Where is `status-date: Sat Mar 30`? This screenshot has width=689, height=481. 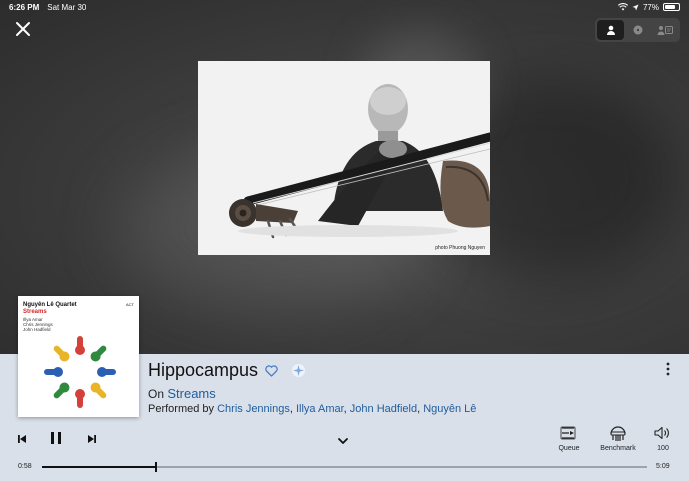
status-date: Sat Mar 30 is located at coordinates (67, 7).